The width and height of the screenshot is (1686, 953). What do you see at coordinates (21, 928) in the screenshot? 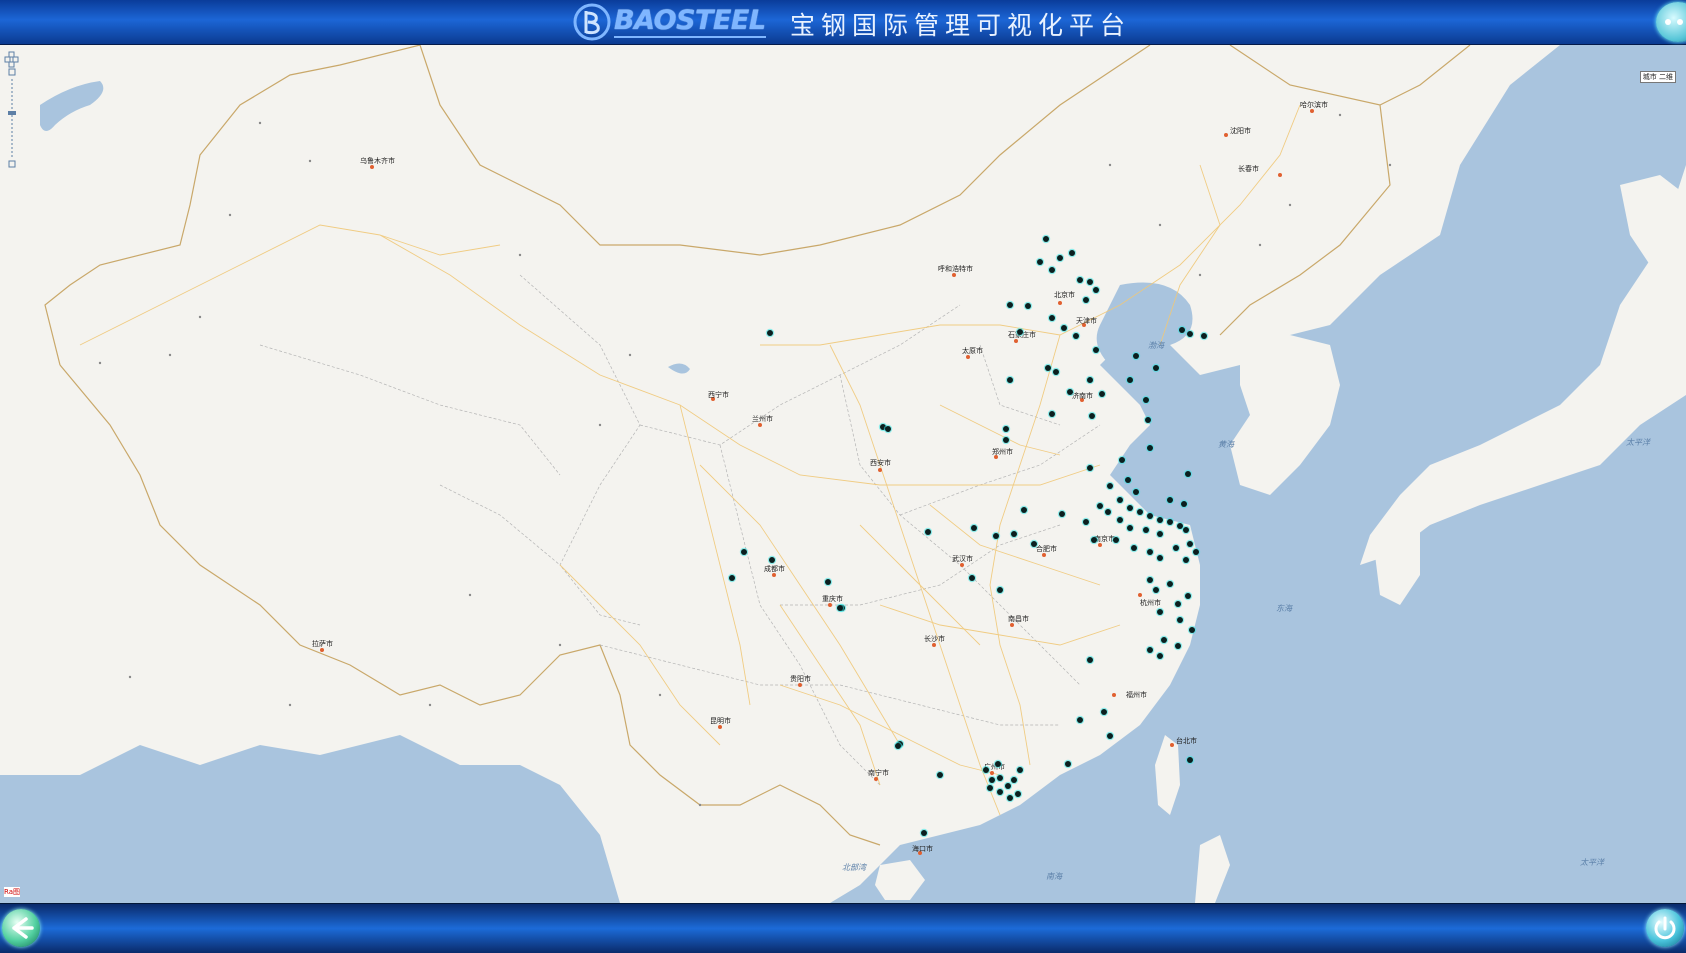
I see `back-button` at bounding box center [21, 928].